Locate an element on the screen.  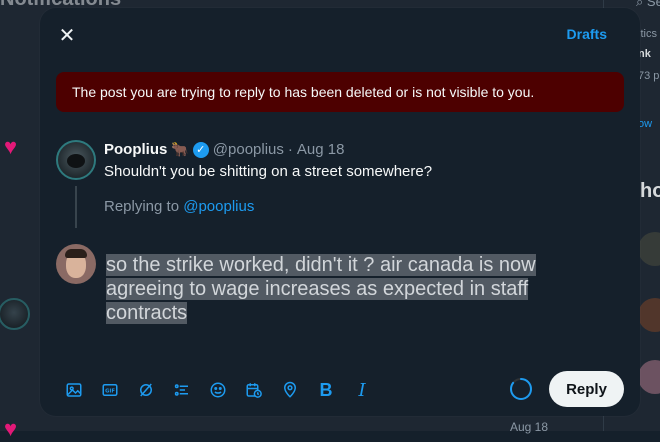
original-author-handle: @pooplius is located at coordinates (248, 149).